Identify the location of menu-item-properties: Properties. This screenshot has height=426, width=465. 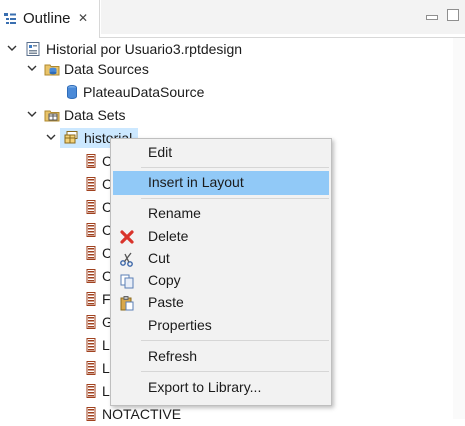
(221, 326).